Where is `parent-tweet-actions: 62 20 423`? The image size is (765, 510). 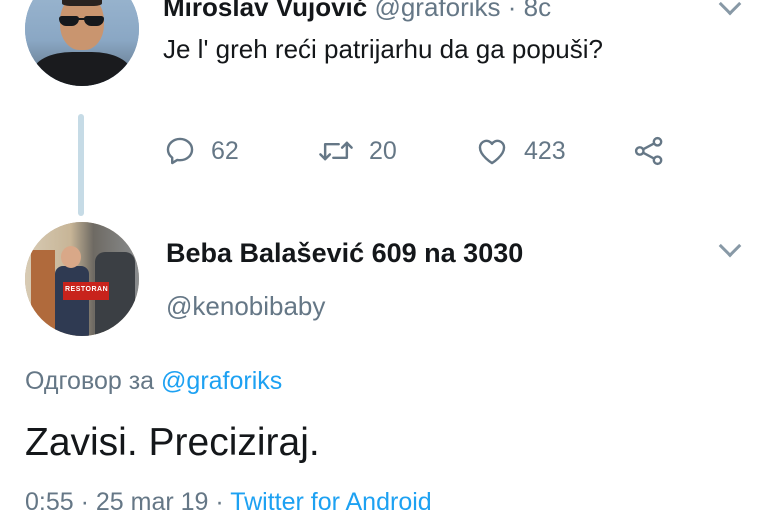 parent-tweet-actions: 62 20 423 is located at coordinates (382, 154).